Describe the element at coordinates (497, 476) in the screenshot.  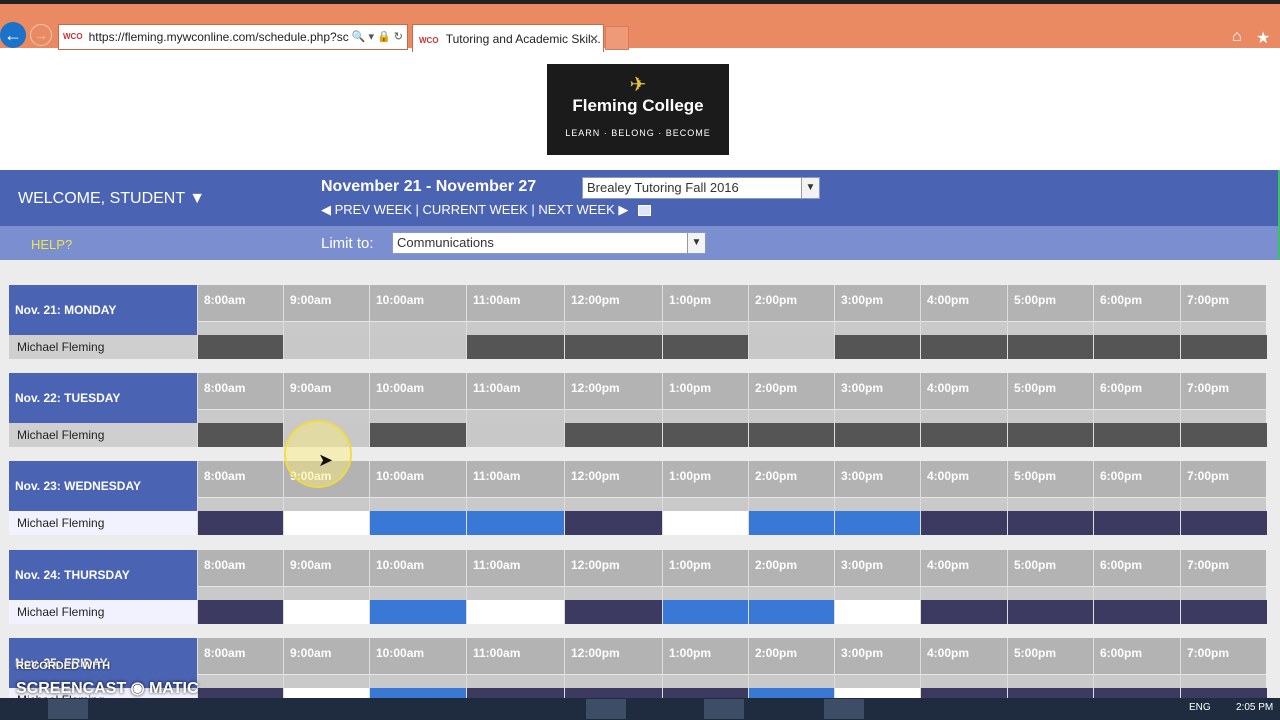
I see `time-label: 11:00am` at that location.